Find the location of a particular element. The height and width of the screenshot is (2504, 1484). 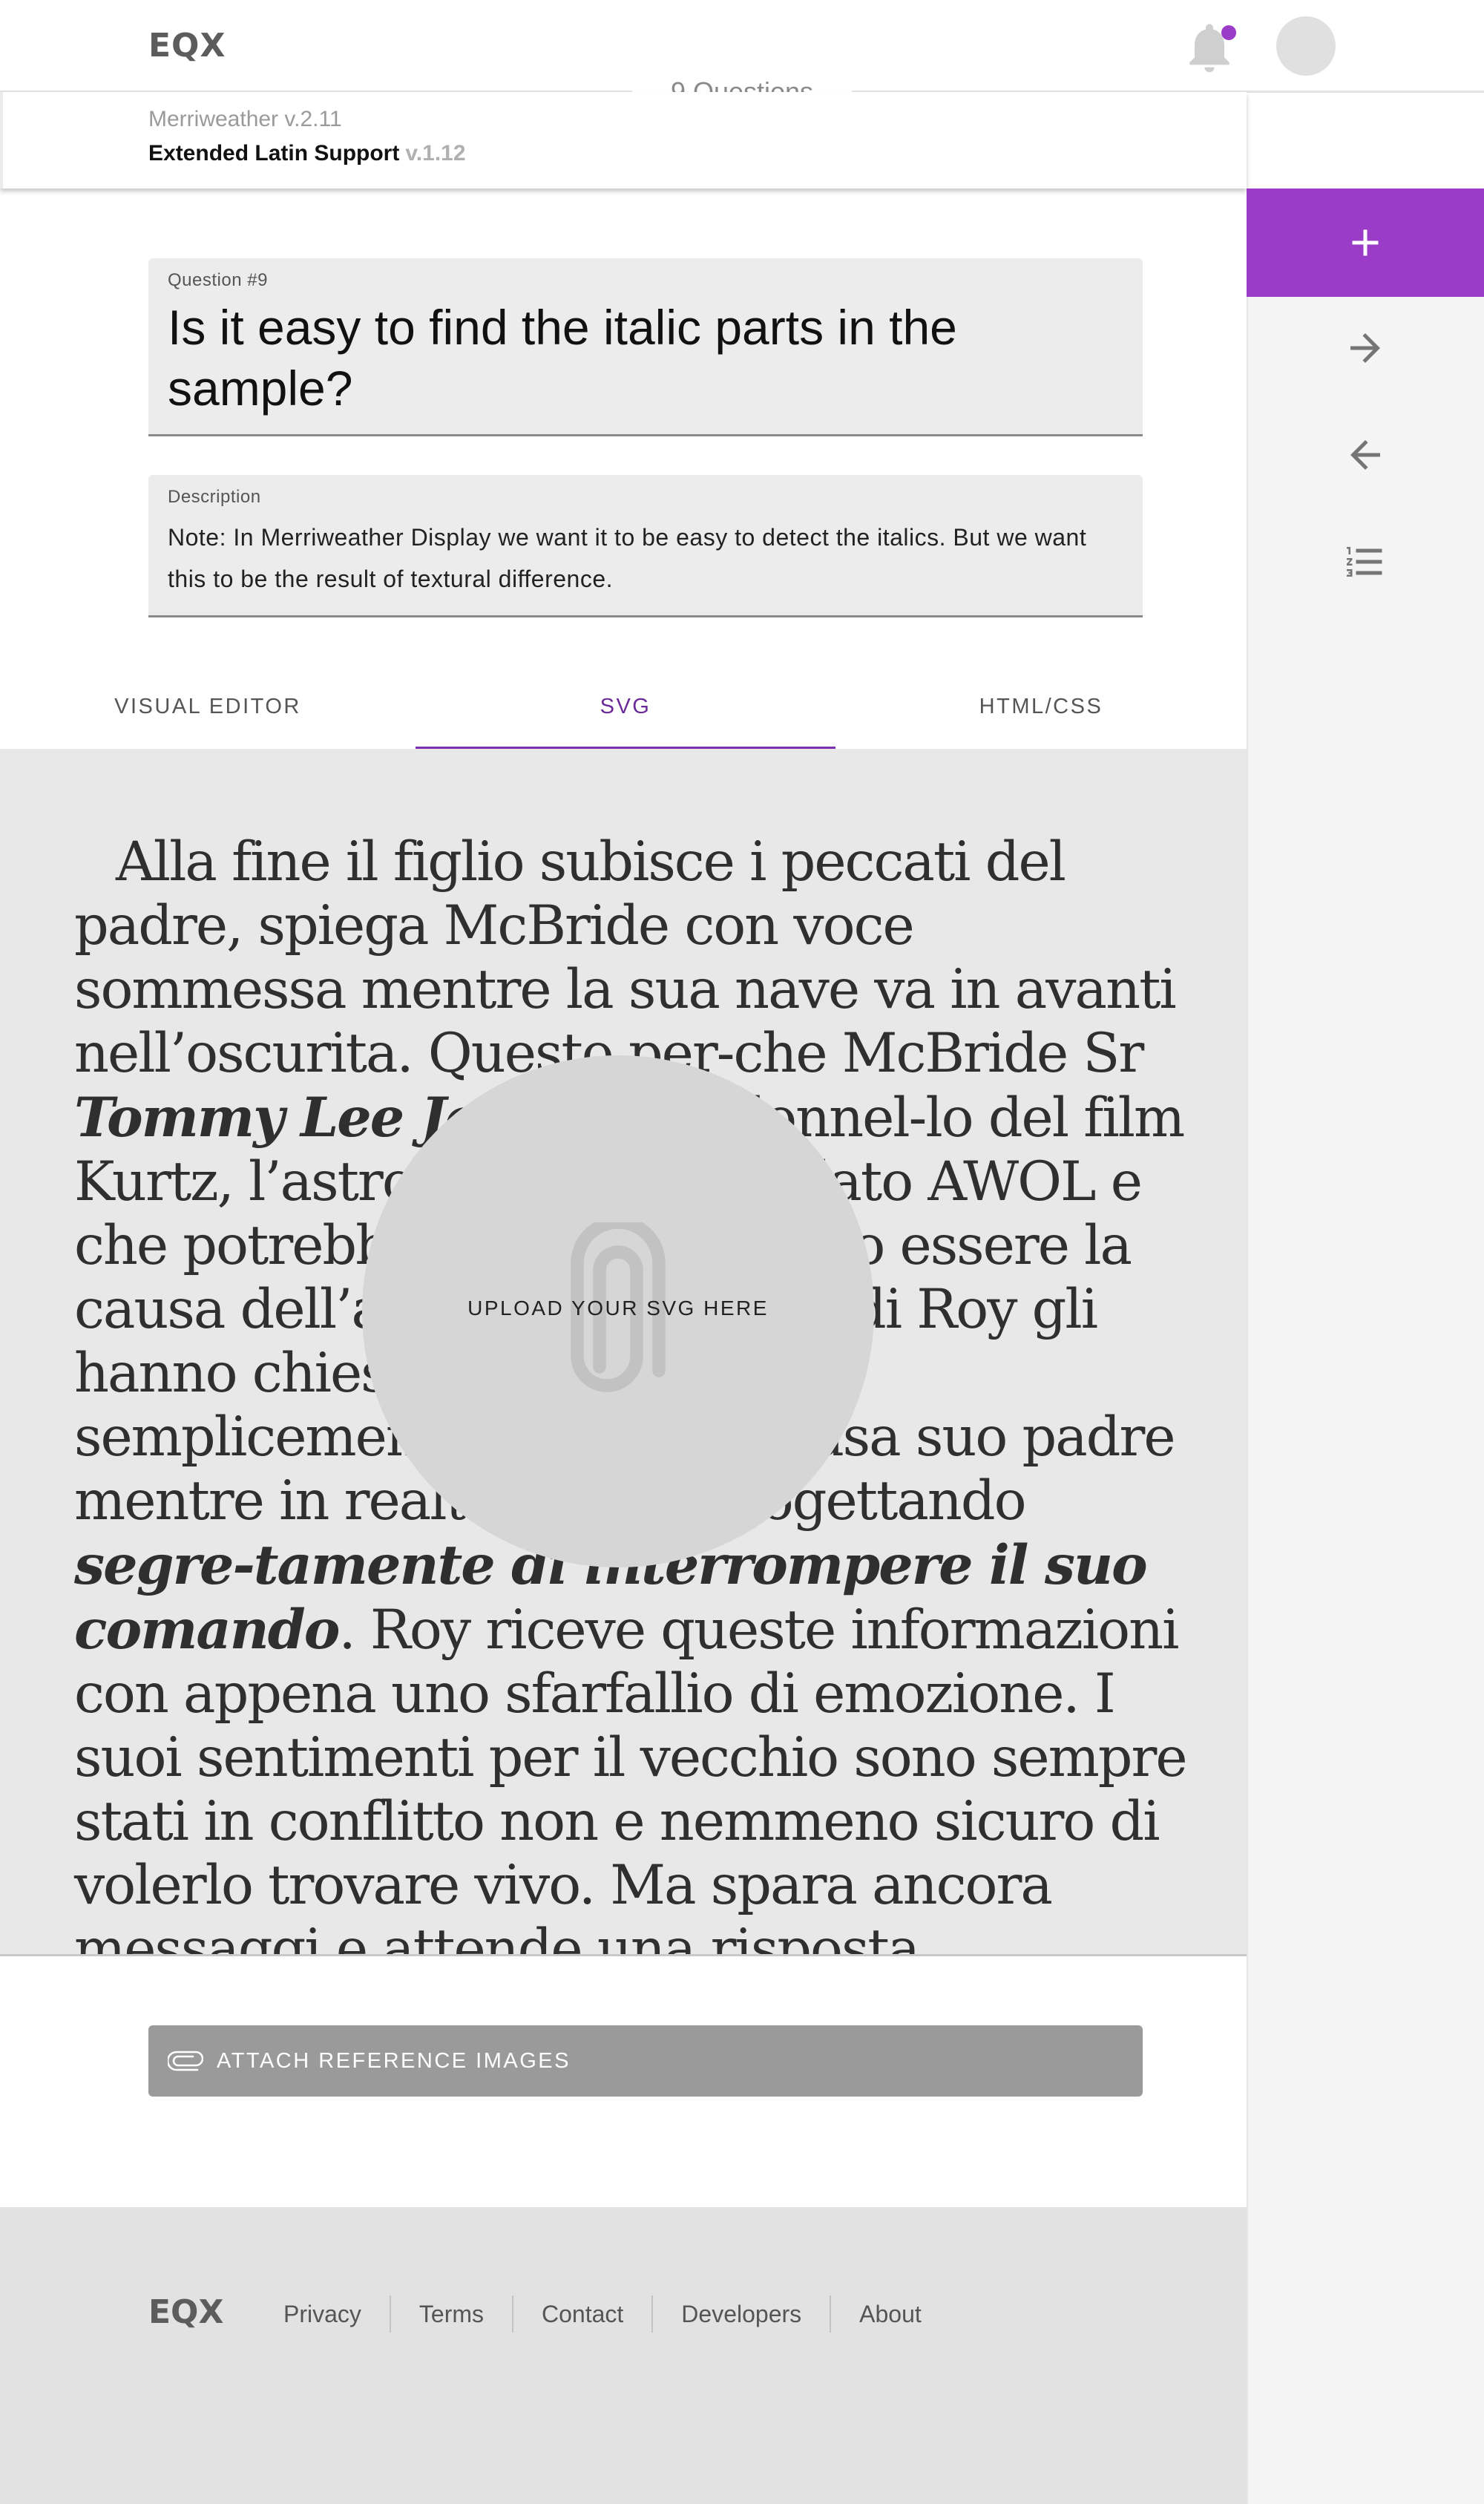

plus-icon is located at coordinates (1365, 243).